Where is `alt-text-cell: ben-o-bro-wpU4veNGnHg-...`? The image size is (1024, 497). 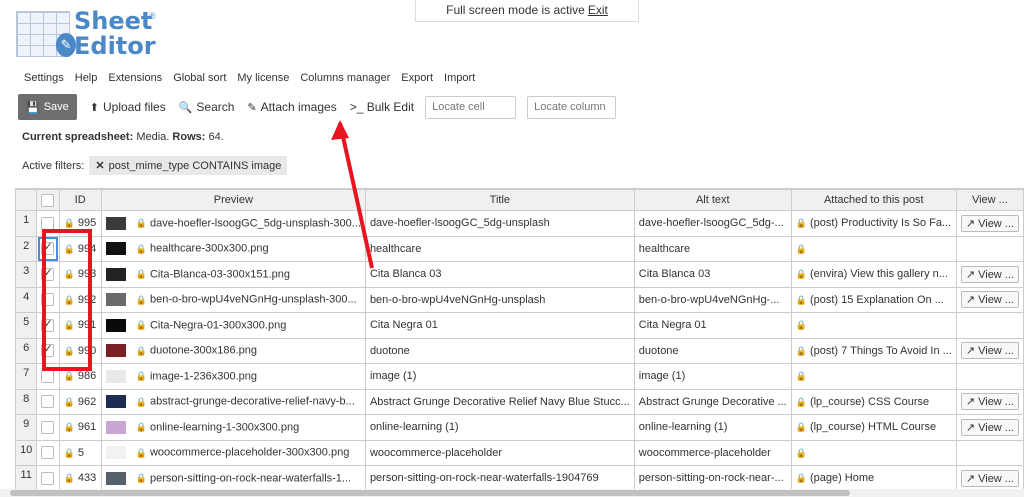
alt-text-cell: ben-o-bro-wpU4veNGnHg-... is located at coordinates (712, 299).